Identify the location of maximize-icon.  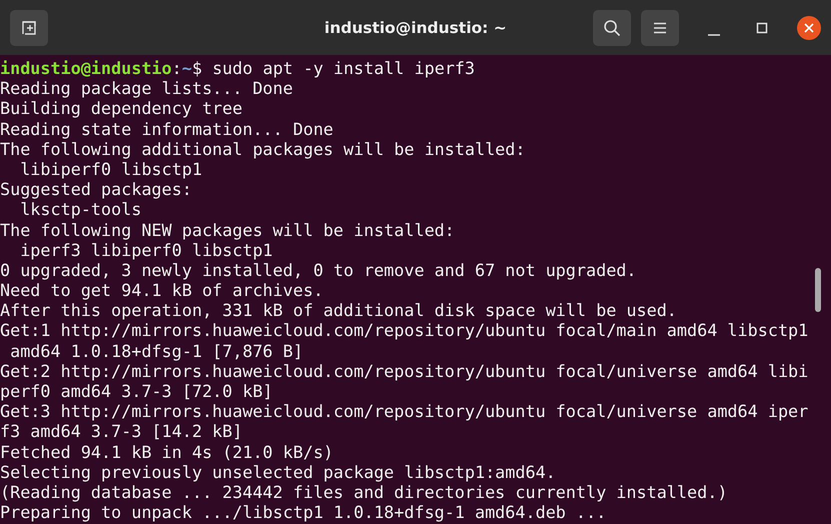
(762, 28).